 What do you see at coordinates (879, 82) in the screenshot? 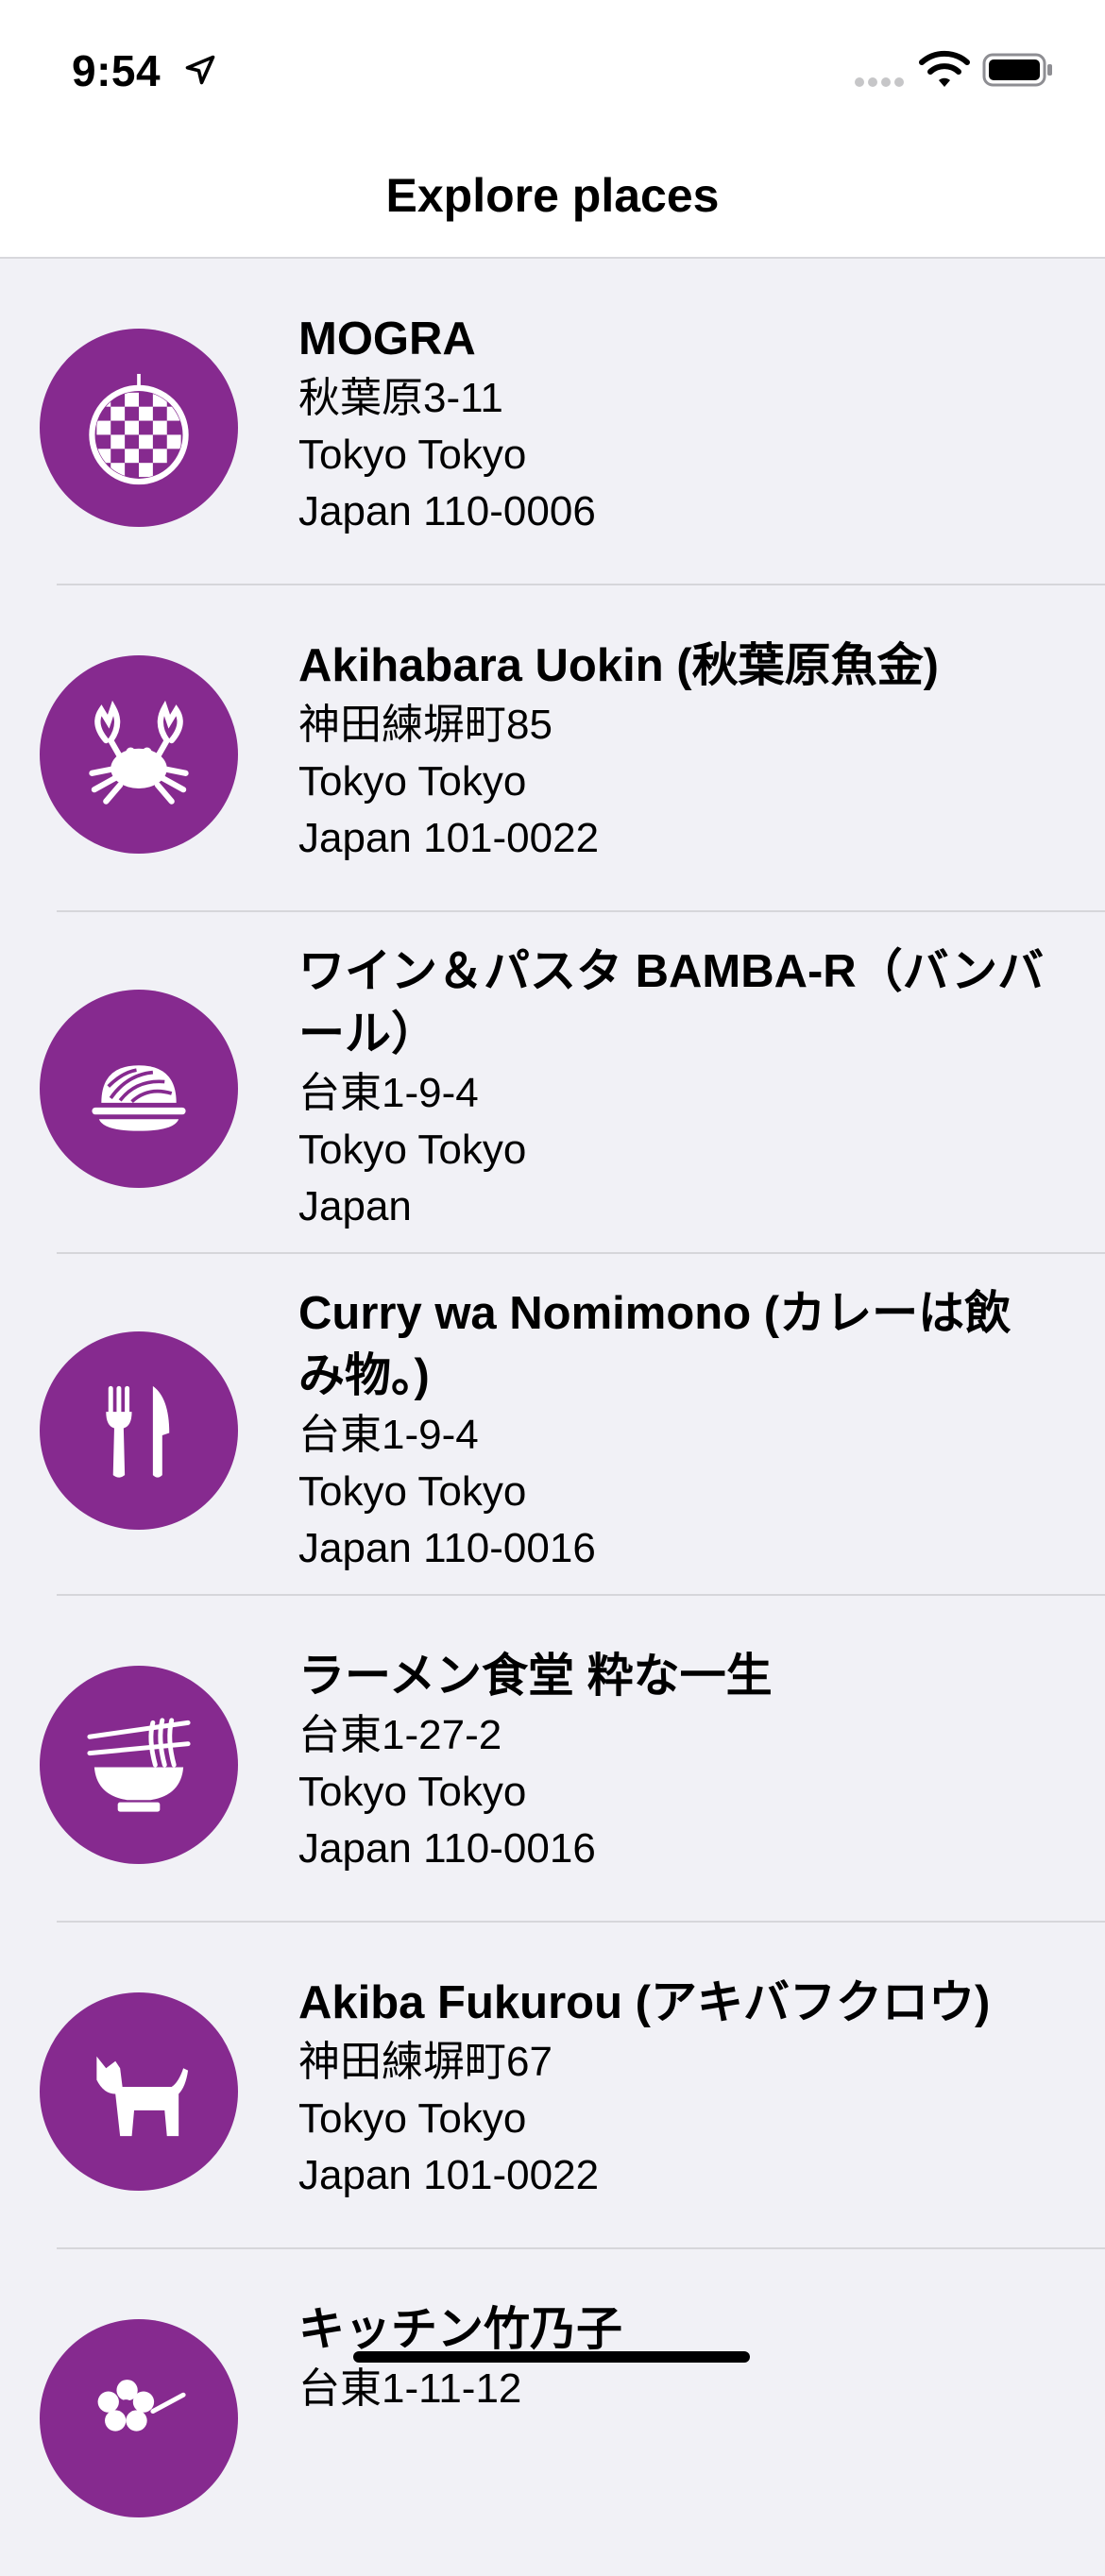
I see `cellular-signal-icon` at bounding box center [879, 82].